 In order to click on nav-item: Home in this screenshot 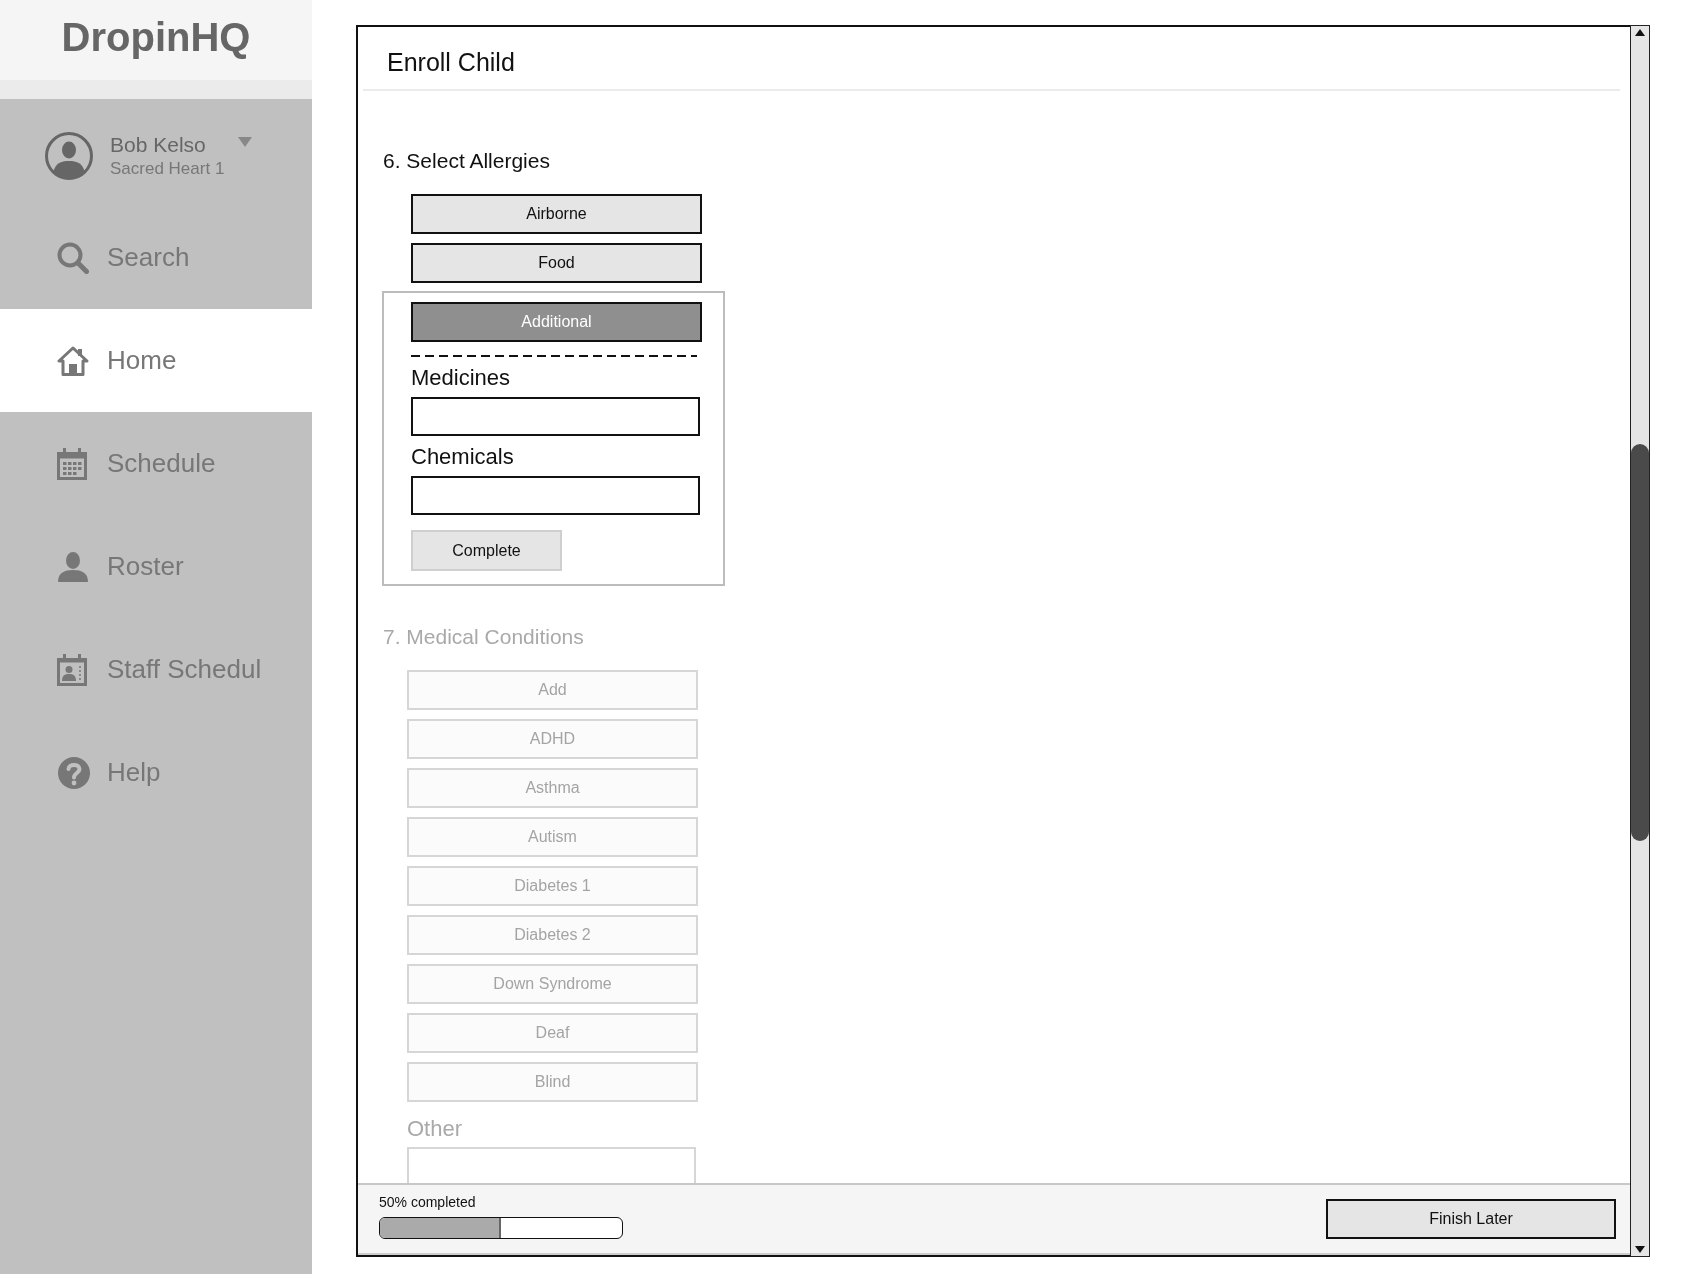, I will do `click(156, 360)`.